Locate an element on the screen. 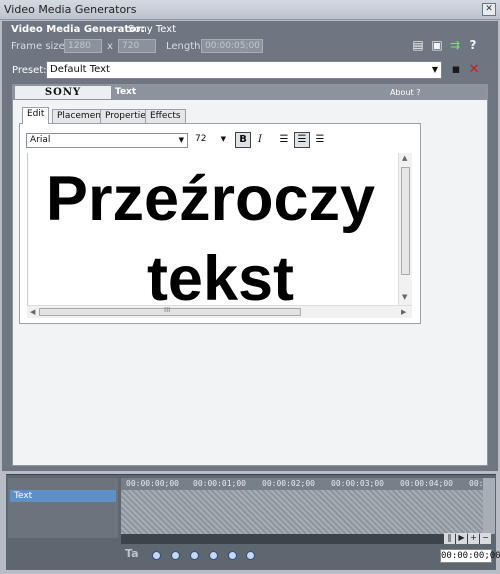  tick-label: 00:00:03;00 is located at coordinates (357, 483).